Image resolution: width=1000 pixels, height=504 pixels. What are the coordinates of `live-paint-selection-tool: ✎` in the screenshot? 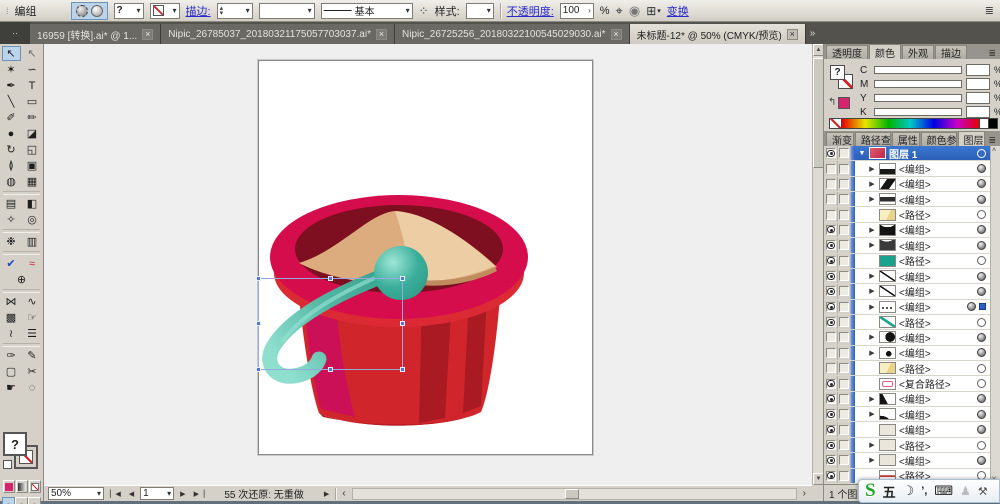 It's located at (32, 355).